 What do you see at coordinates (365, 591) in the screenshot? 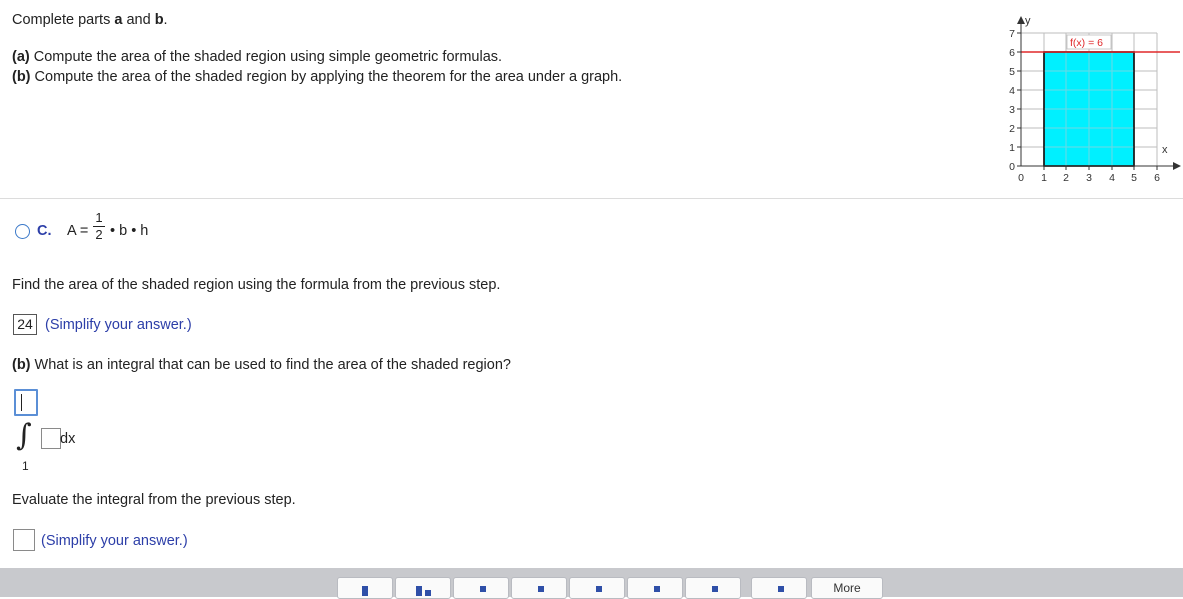
I see `fraction-icon` at bounding box center [365, 591].